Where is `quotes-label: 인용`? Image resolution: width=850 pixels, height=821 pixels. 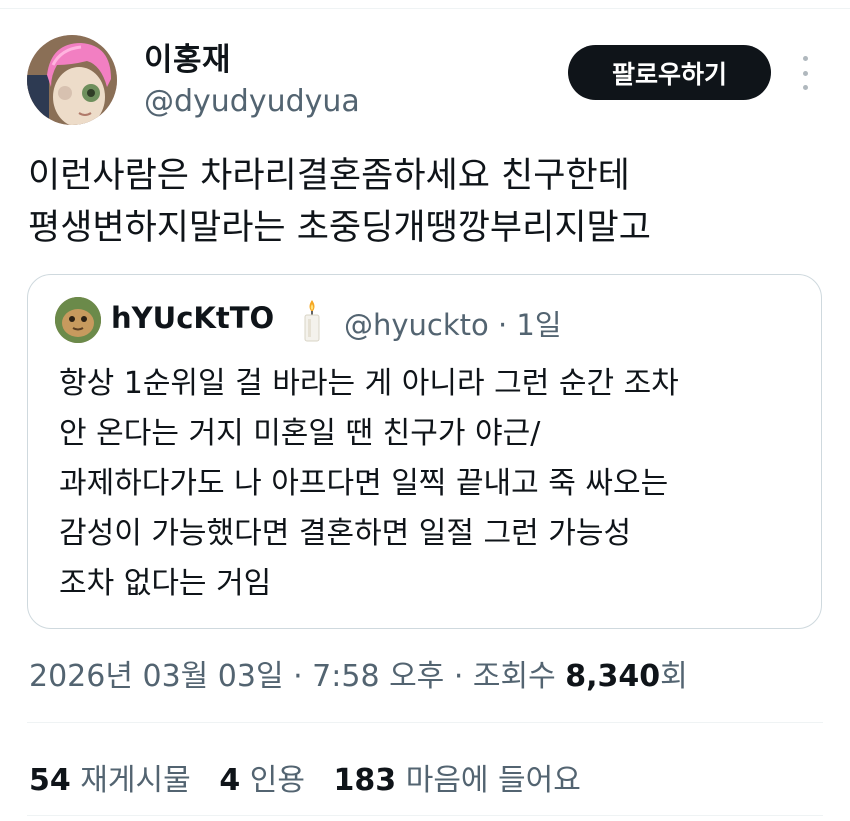
quotes-label: 인용 is located at coordinates (277, 780).